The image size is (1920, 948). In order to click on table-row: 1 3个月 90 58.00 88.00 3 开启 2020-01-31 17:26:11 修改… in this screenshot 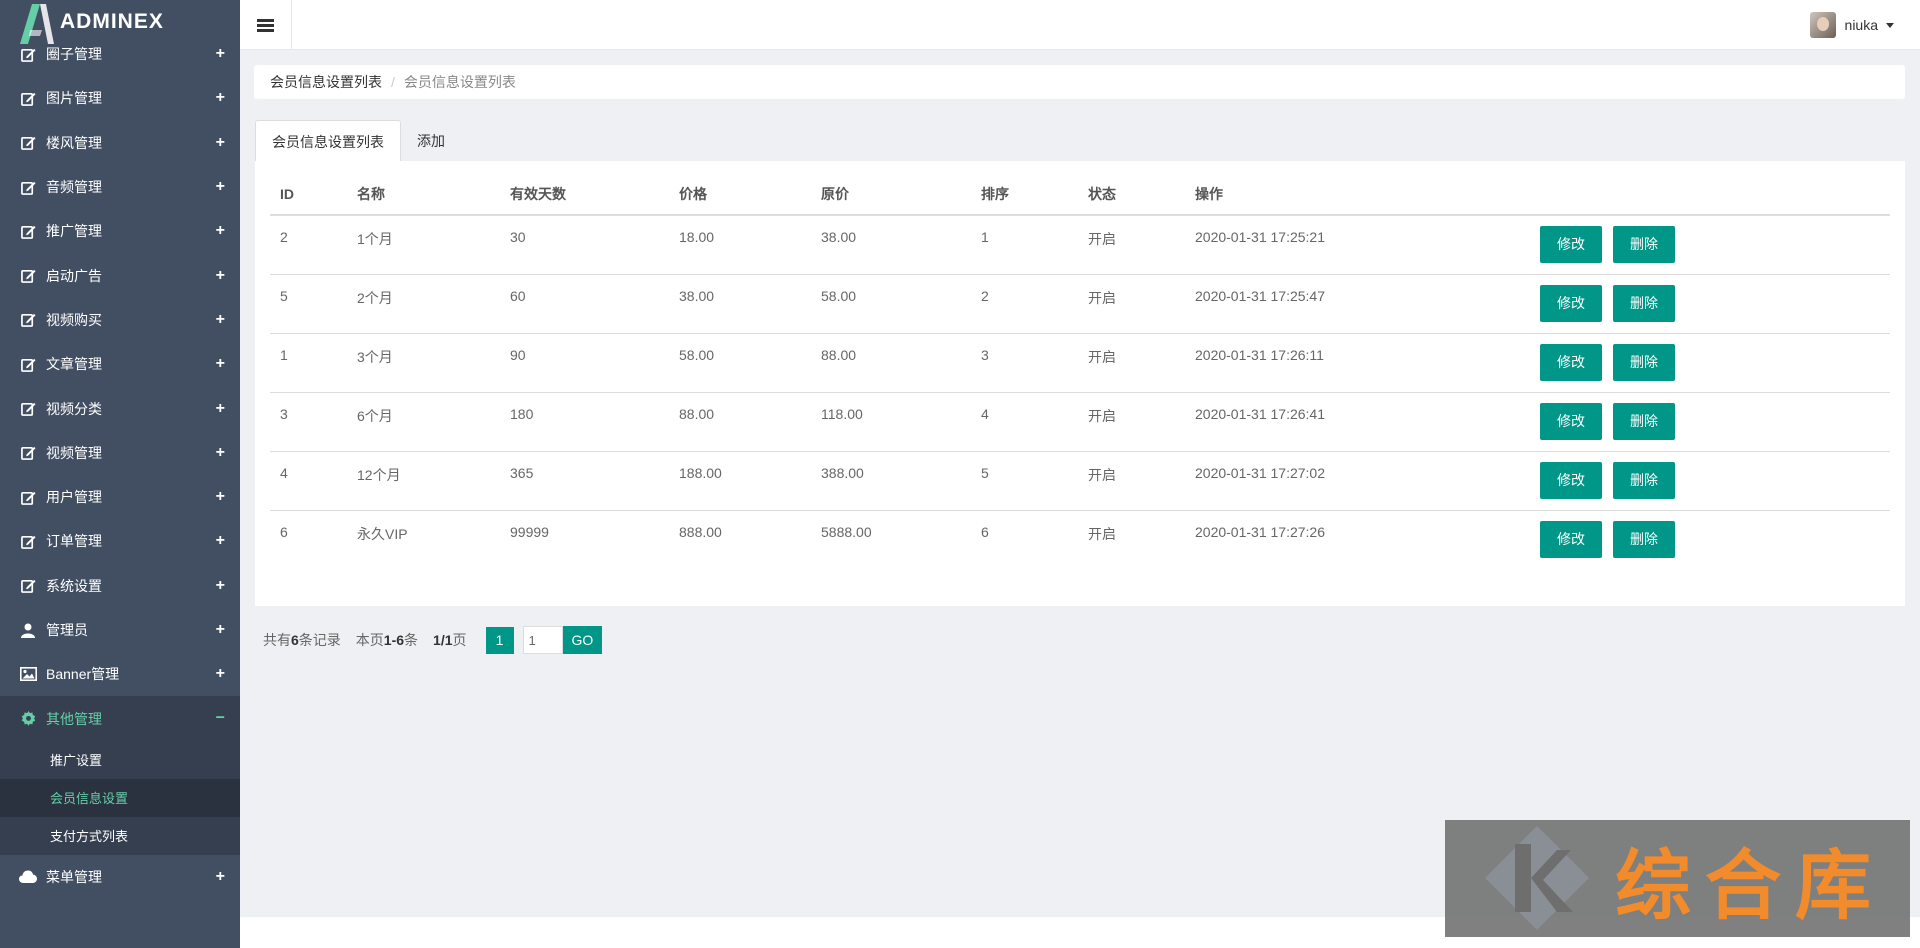, I will do `click(1080, 362)`.